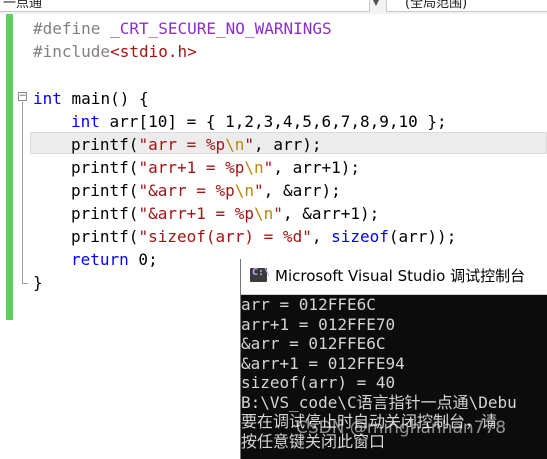 Image resolution: width=547 pixels, height=459 pixels. I want to click on code-text: , &arr);, so click(302, 190).